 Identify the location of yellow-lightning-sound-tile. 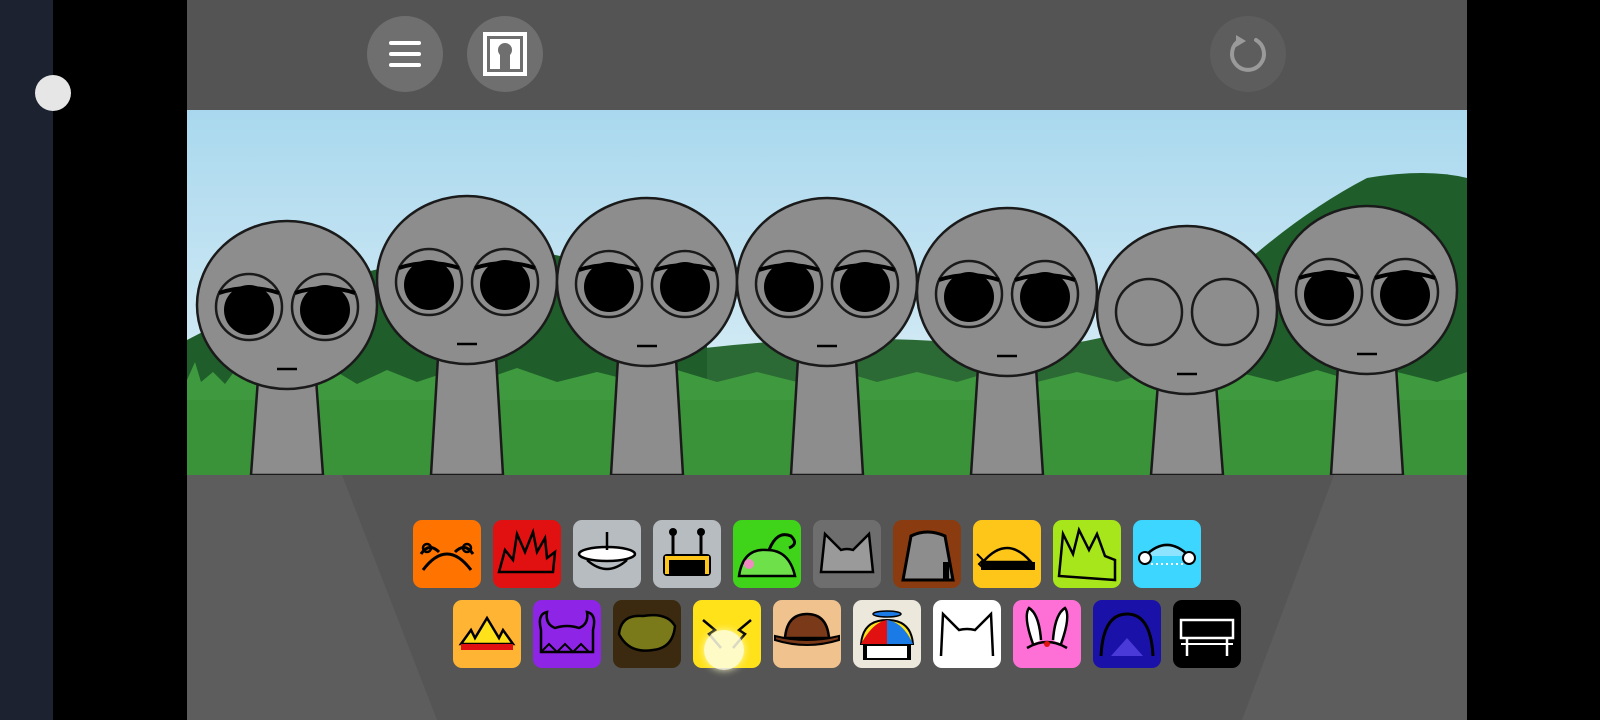
(727, 634).